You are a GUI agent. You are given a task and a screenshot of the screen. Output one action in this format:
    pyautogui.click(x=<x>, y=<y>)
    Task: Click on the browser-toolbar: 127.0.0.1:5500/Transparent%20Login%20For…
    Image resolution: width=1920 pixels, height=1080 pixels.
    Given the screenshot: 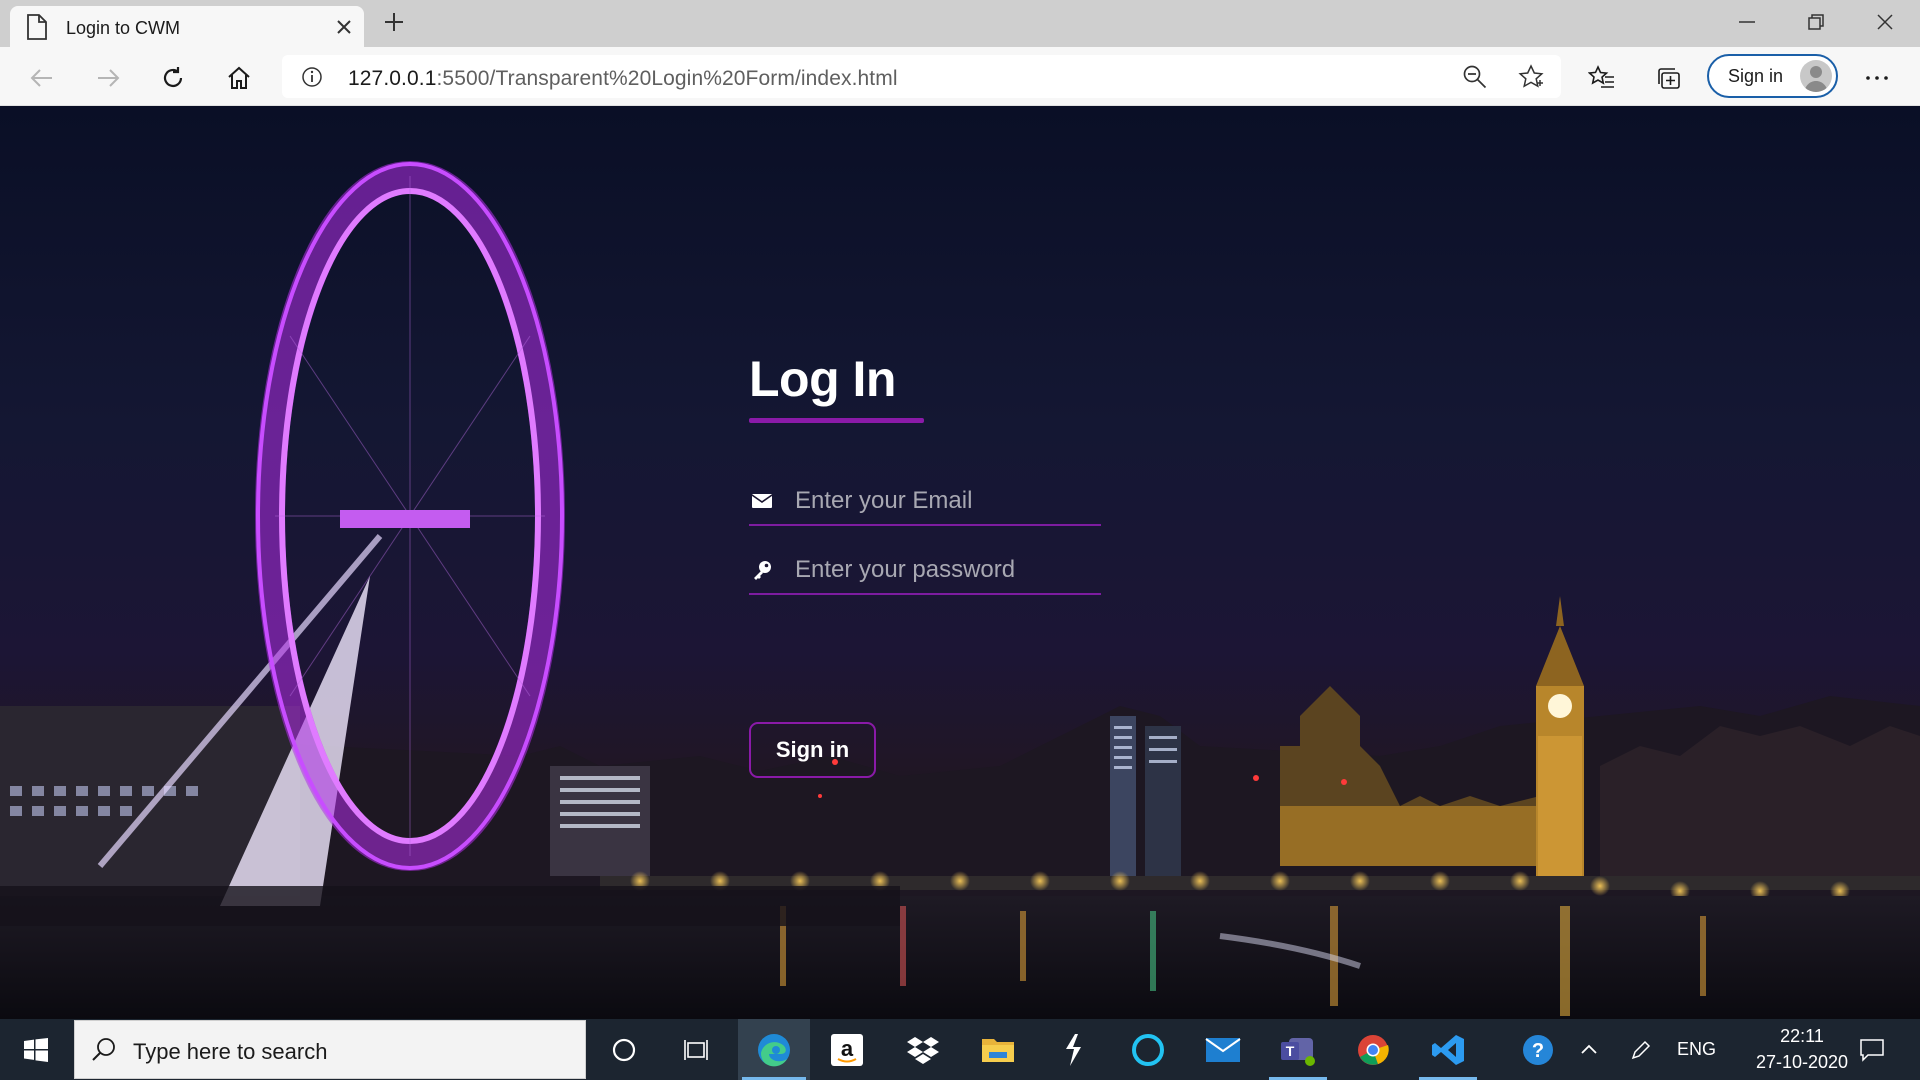 What is the action you would take?
    pyautogui.click(x=960, y=76)
    